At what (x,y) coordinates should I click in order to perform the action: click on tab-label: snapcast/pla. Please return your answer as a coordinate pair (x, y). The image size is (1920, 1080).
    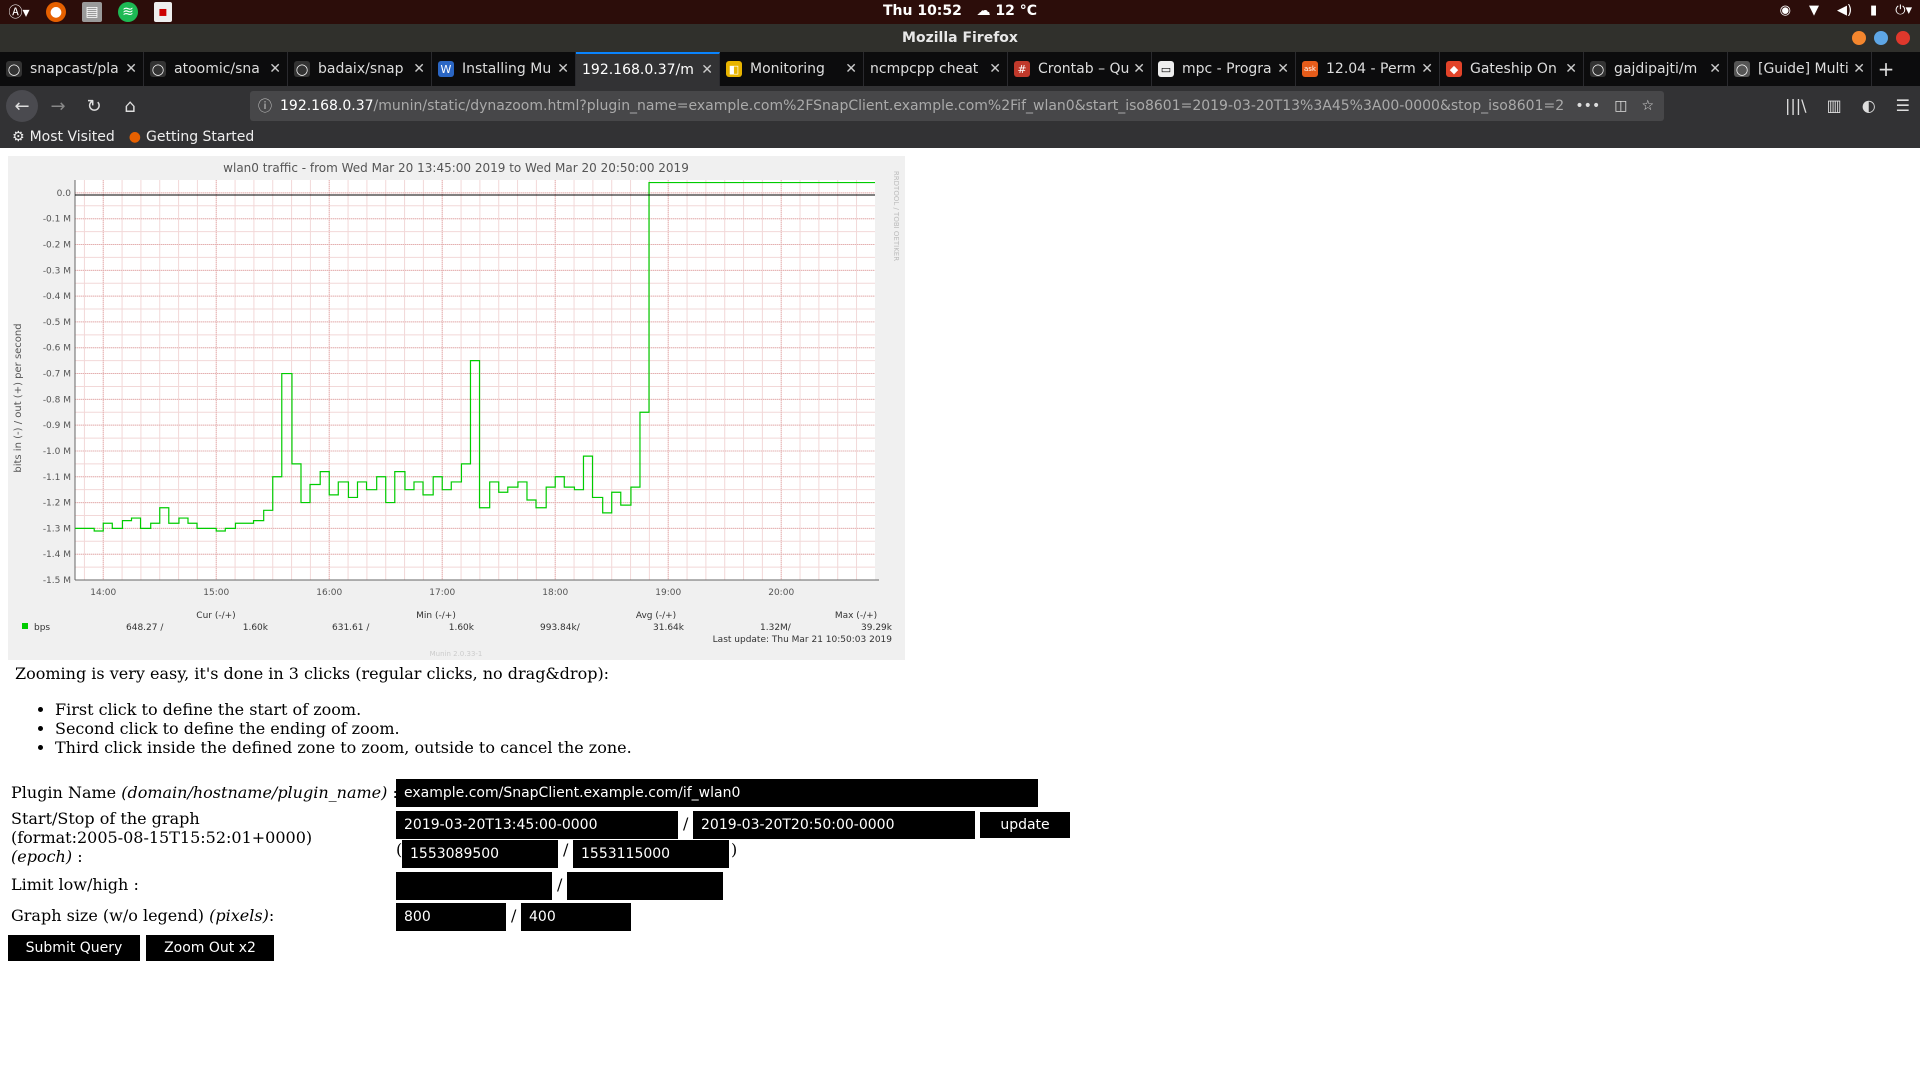
    Looking at the image, I should click on (74, 69).